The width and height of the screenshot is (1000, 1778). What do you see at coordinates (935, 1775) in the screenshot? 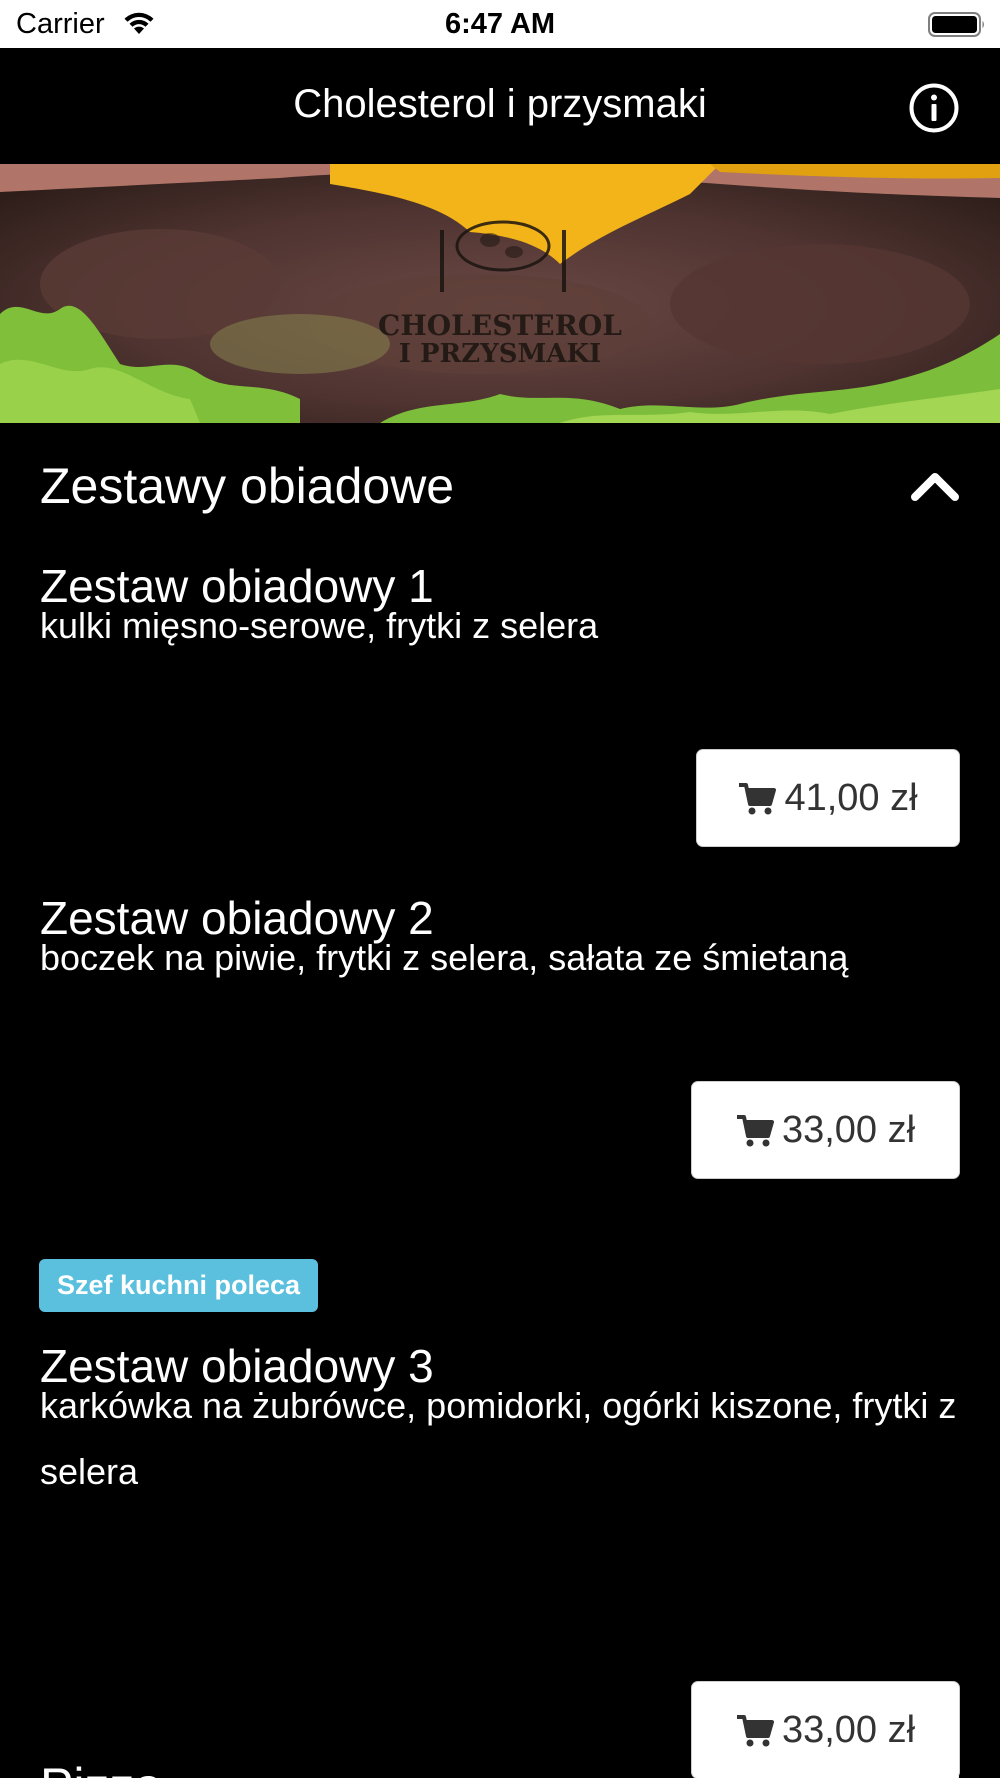
I see `chevron-down-icon` at bounding box center [935, 1775].